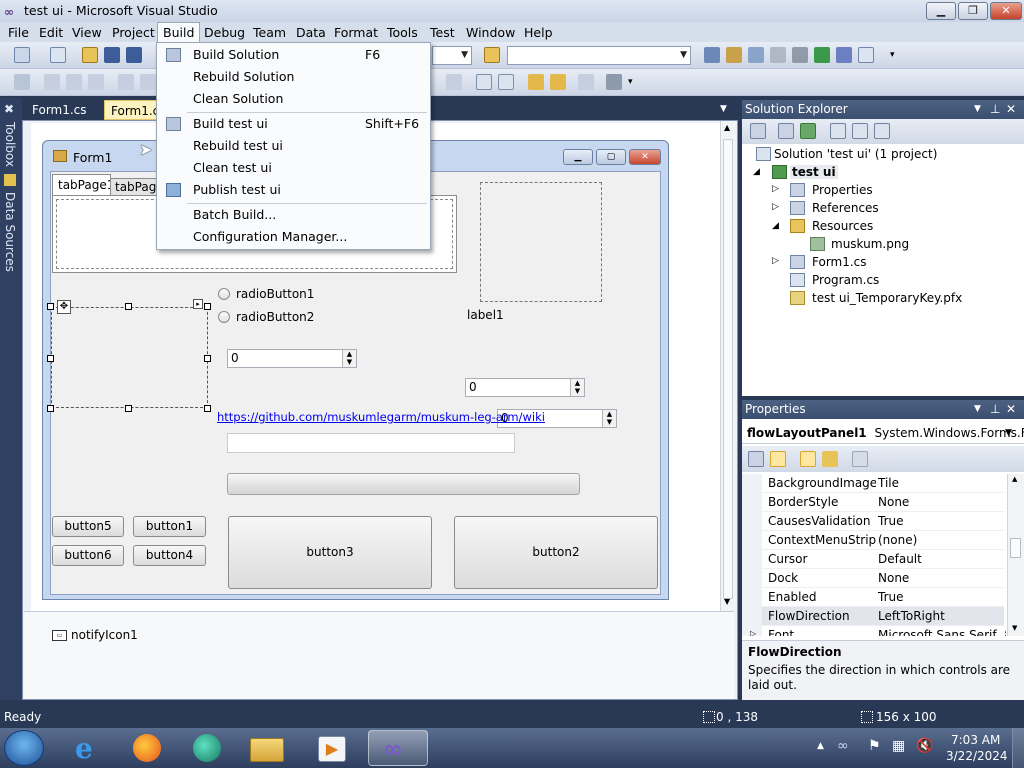  What do you see at coordinates (333, 748) in the screenshot?
I see `media-player-icon: ▶` at bounding box center [333, 748].